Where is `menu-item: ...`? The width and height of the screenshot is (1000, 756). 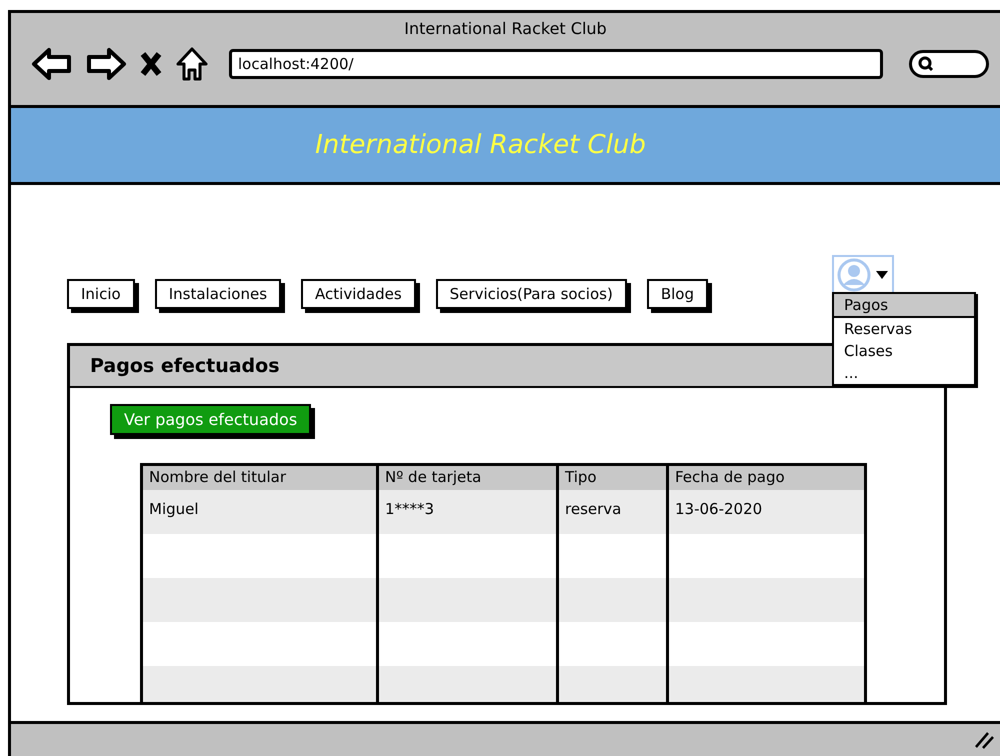
menu-item: ... is located at coordinates (904, 373).